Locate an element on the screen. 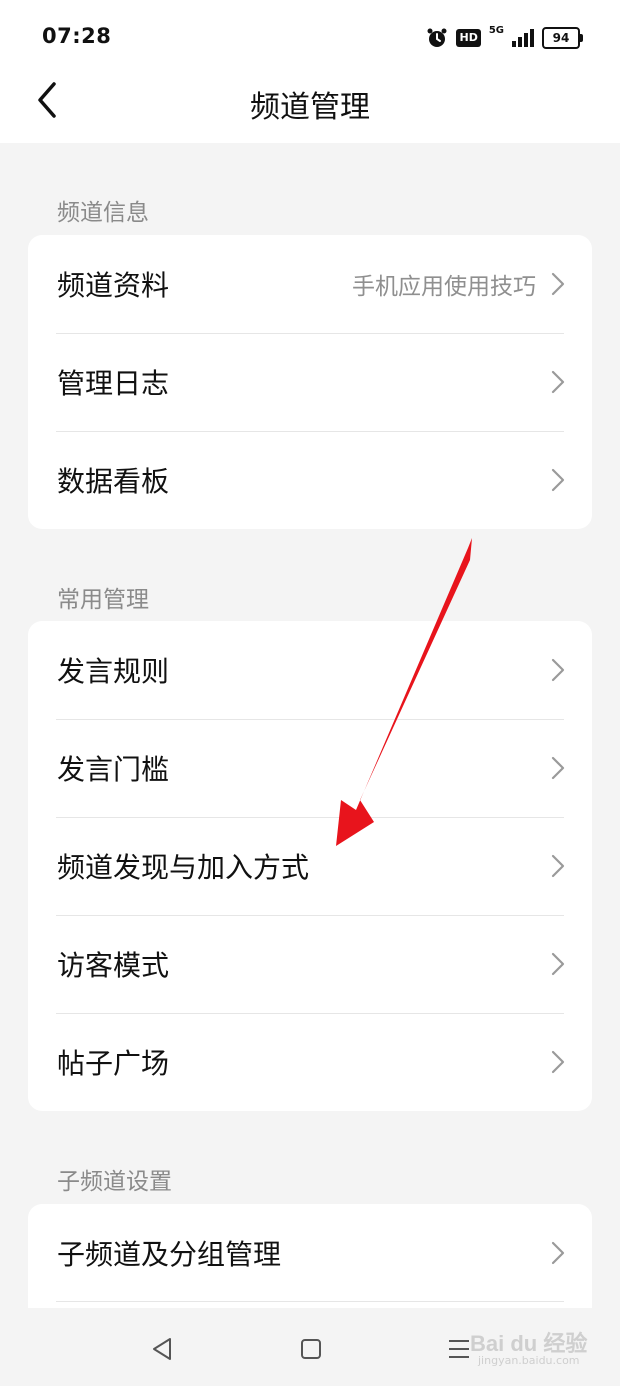  nav-back-triangle-icon is located at coordinates (163, 1349).